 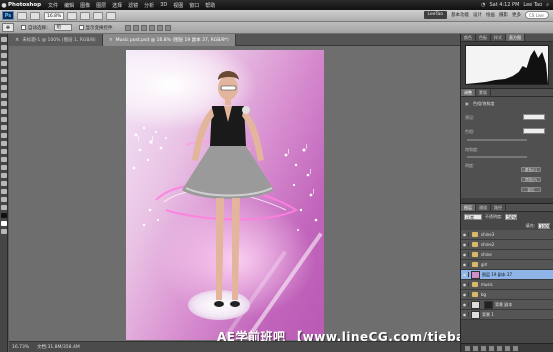 What do you see at coordinates (117, 5) in the screenshot?
I see `menu-select: 选择` at bounding box center [117, 5].